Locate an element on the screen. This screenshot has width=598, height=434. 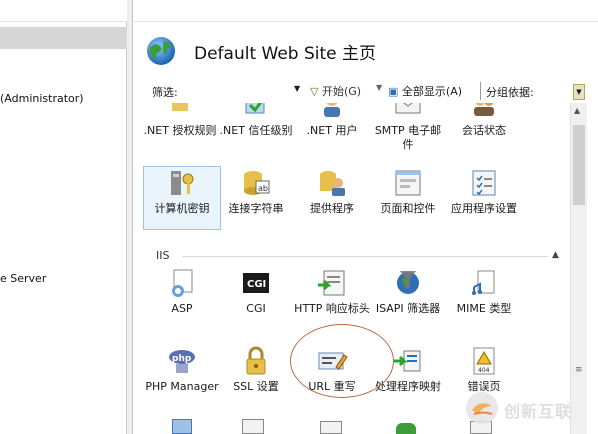
filter-dropdown-icon: ▼ is located at coordinates (297, 88).